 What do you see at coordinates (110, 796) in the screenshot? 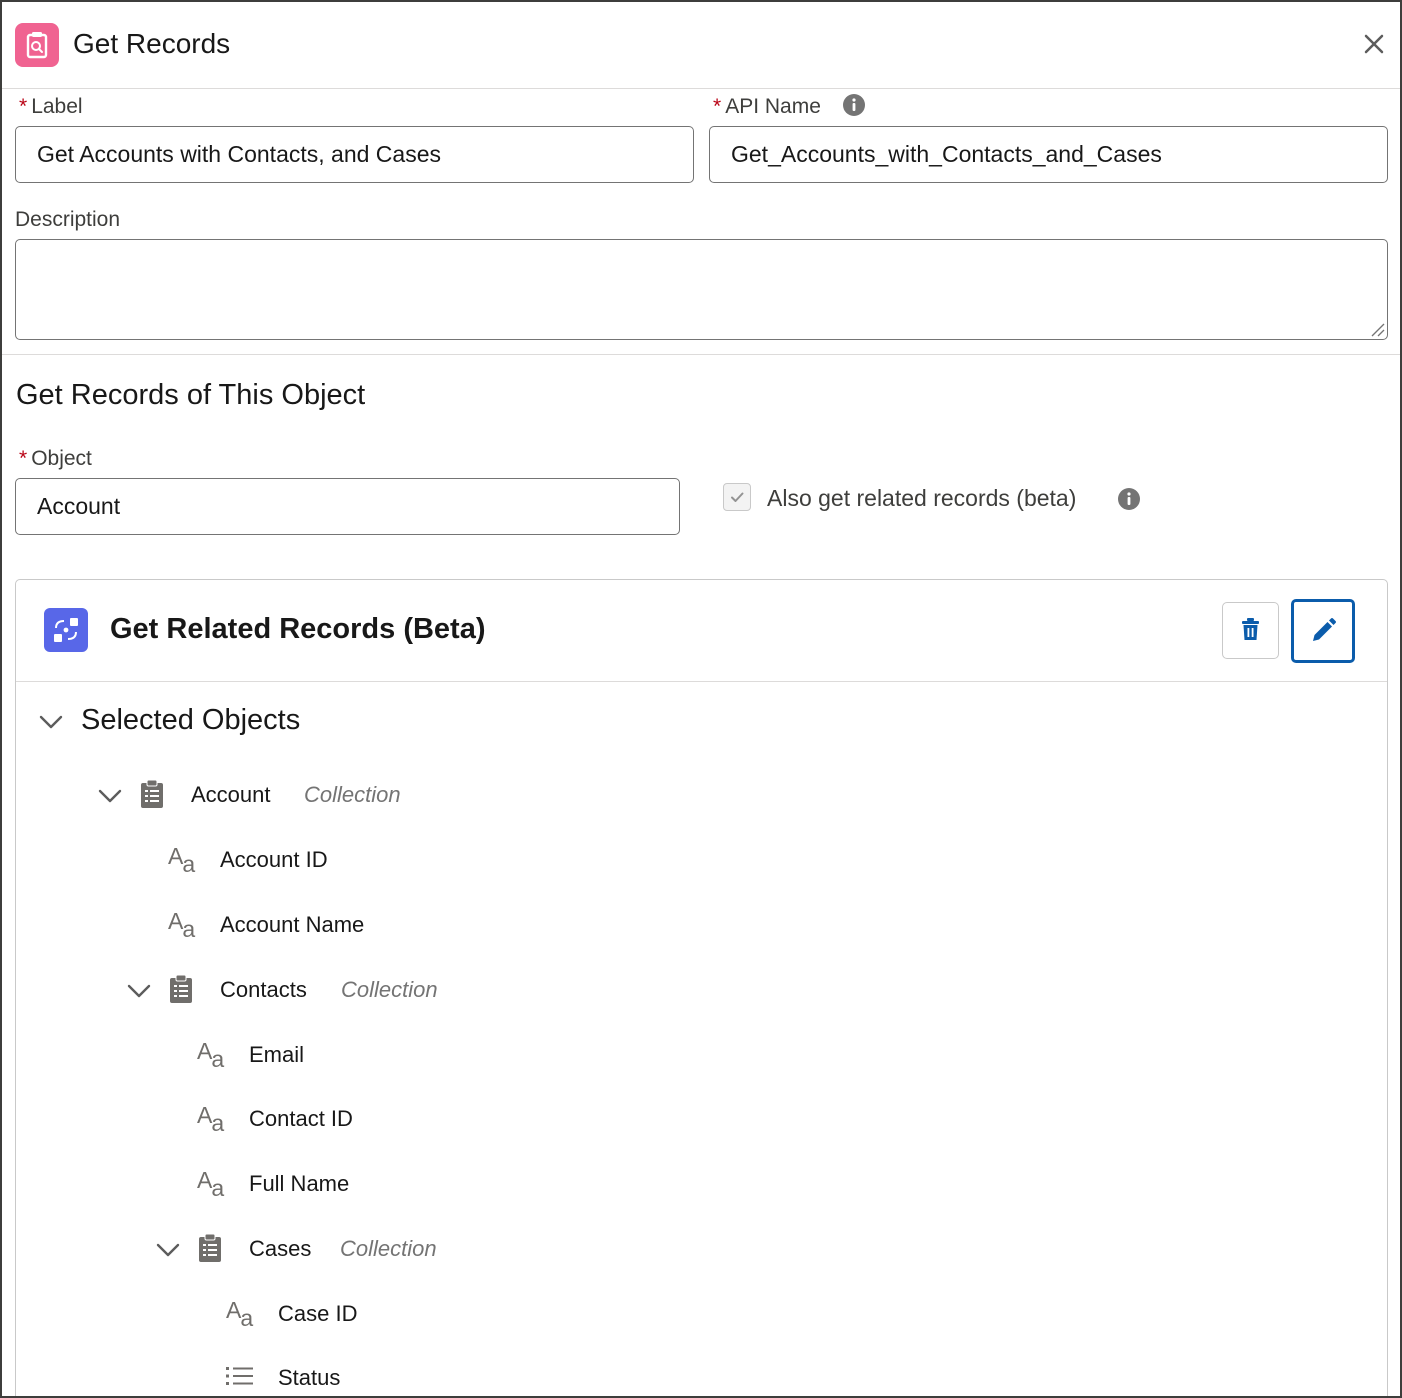
I see `account-chevron-icon` at bounding box center [110, 796].